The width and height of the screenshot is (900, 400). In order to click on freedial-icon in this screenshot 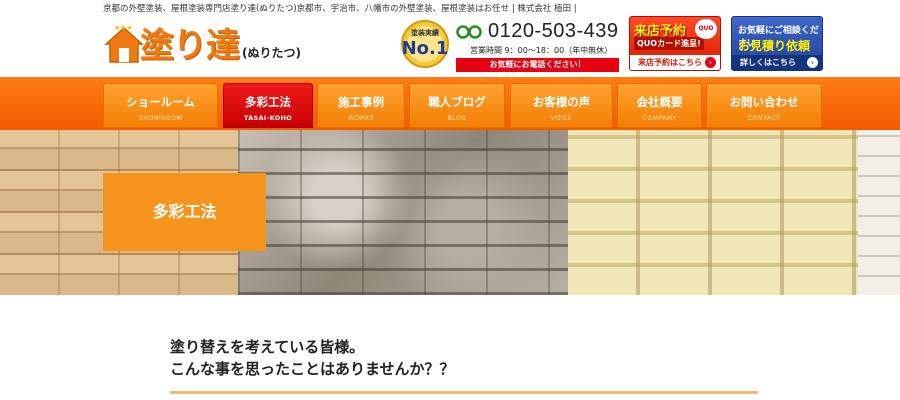, I will do `click(469, 31)`.